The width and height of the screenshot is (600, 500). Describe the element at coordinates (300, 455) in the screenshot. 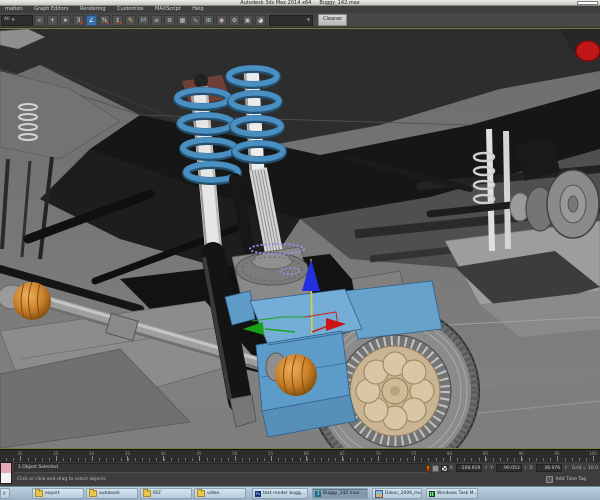

I see `track-bar: 20 25 30 35 40 45 50 55 60 65 70 75 80 85 90 95 100` at that location.